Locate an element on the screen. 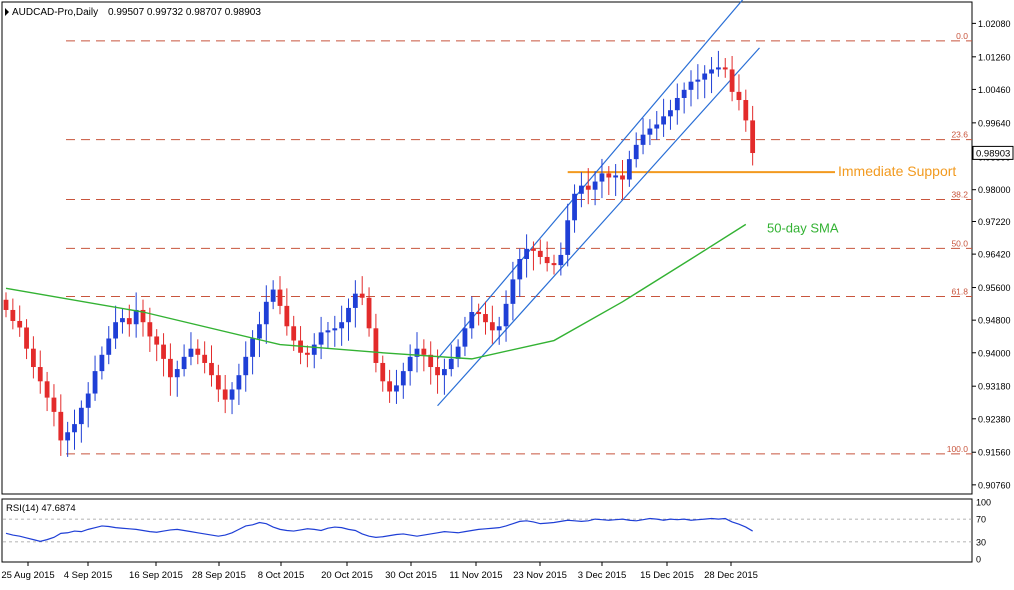 Image resolution: width=1014 pixels, height=590 pixels. time-tick-label: 28 Dec 2015 is located at coordinates (731, 575).